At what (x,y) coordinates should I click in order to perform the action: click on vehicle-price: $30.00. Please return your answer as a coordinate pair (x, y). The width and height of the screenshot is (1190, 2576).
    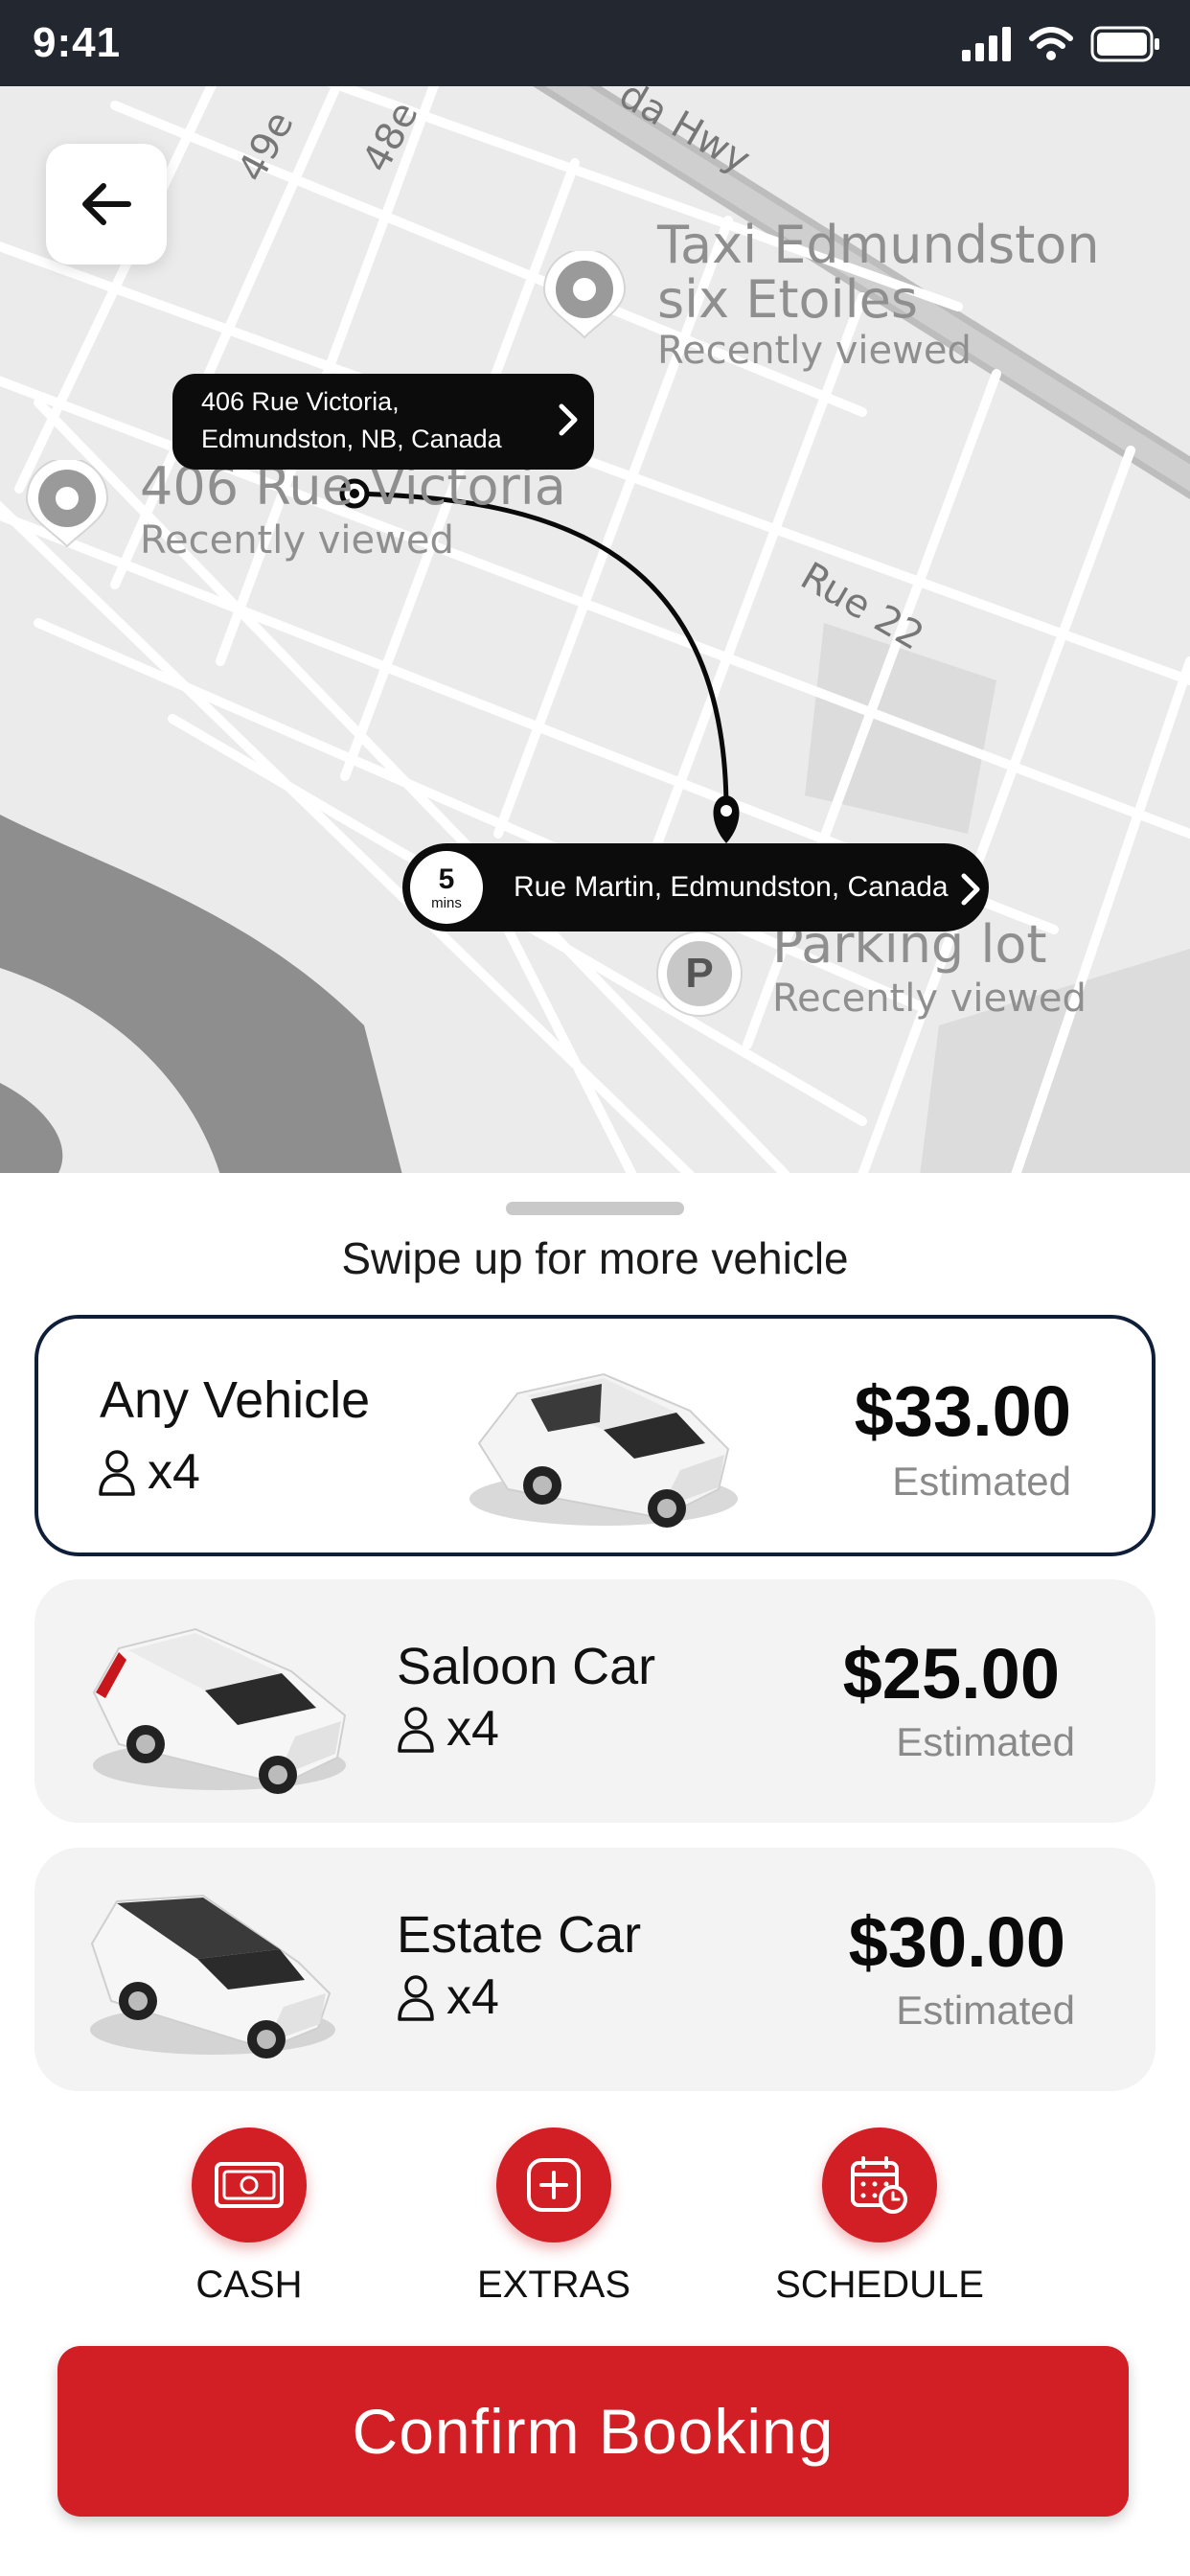
    Looking at the image, I should click on (957, 1942).